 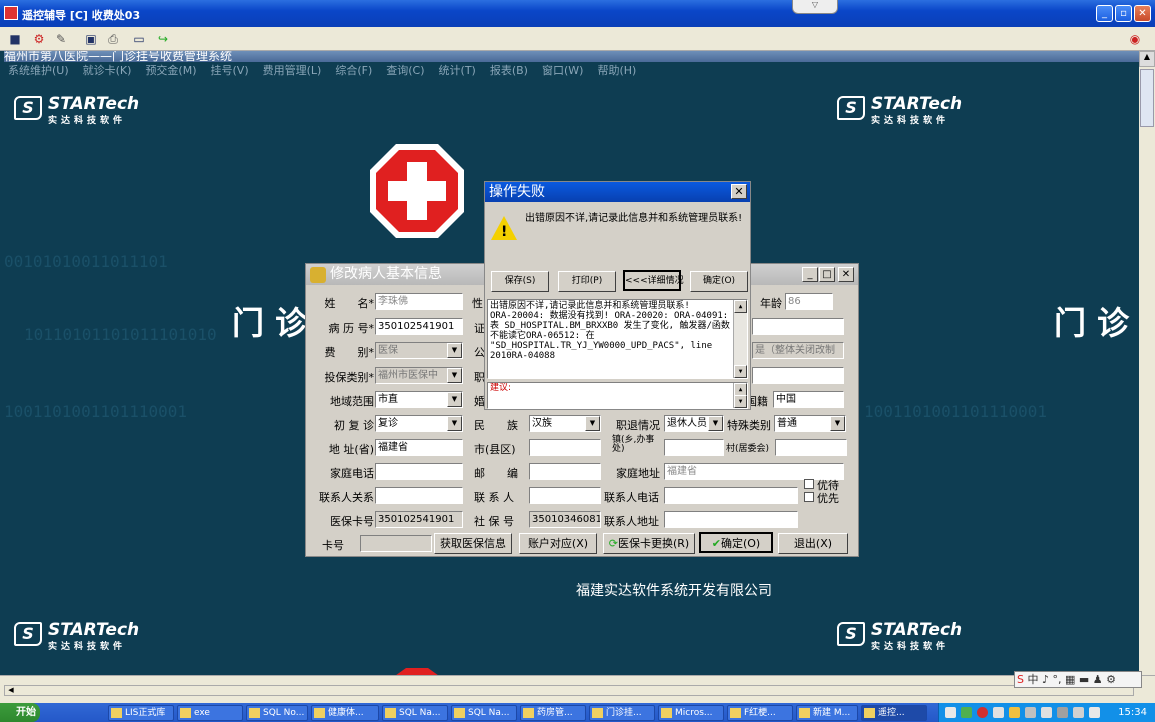 I want to click on stop-icon: ■, so click(x=15, y=39).